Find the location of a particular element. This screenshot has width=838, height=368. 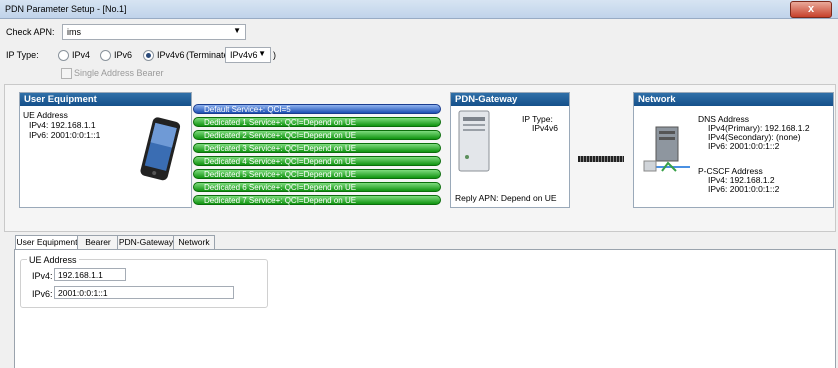

pgw-reply-apn: Reply APN: Depend on UE is located at coordinates (506, 198).